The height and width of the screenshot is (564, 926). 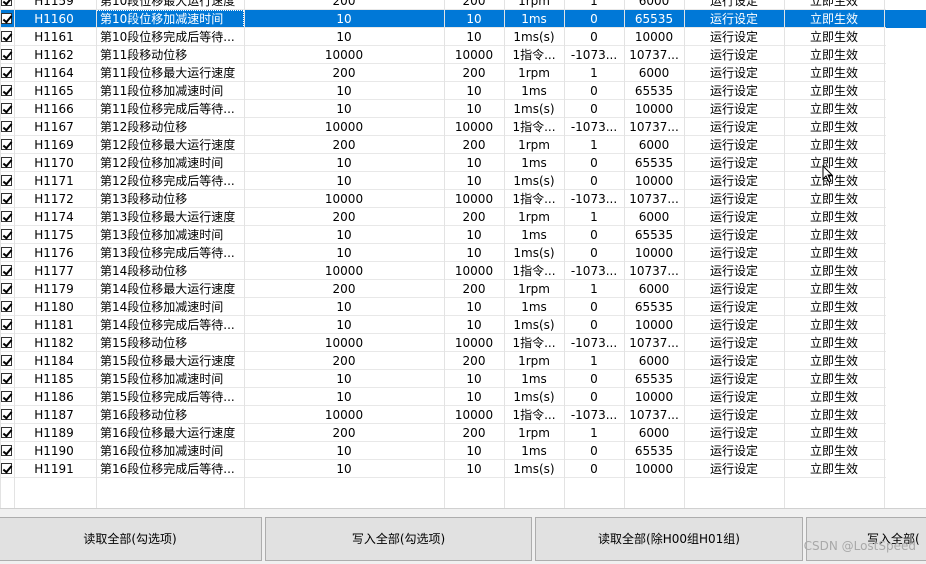 I want to click on param-unit-cell: 1ms(s), so click(x=534, y=37).